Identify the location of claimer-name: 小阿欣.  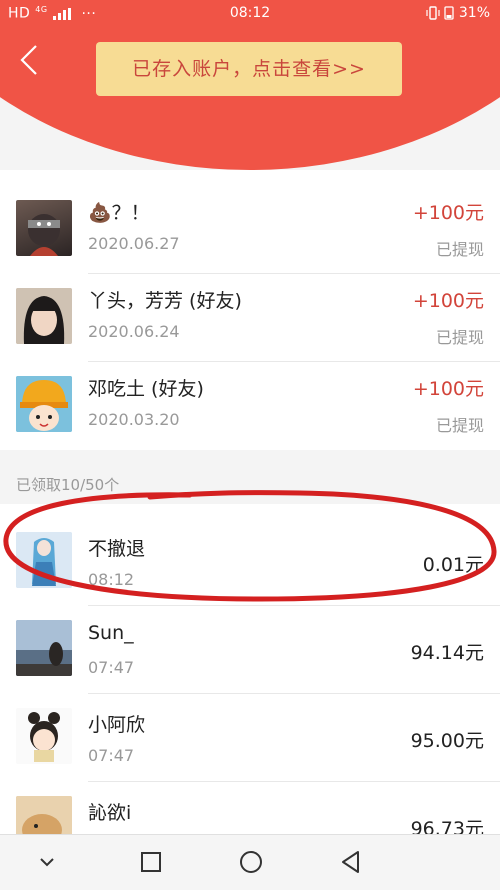
(117, 725).